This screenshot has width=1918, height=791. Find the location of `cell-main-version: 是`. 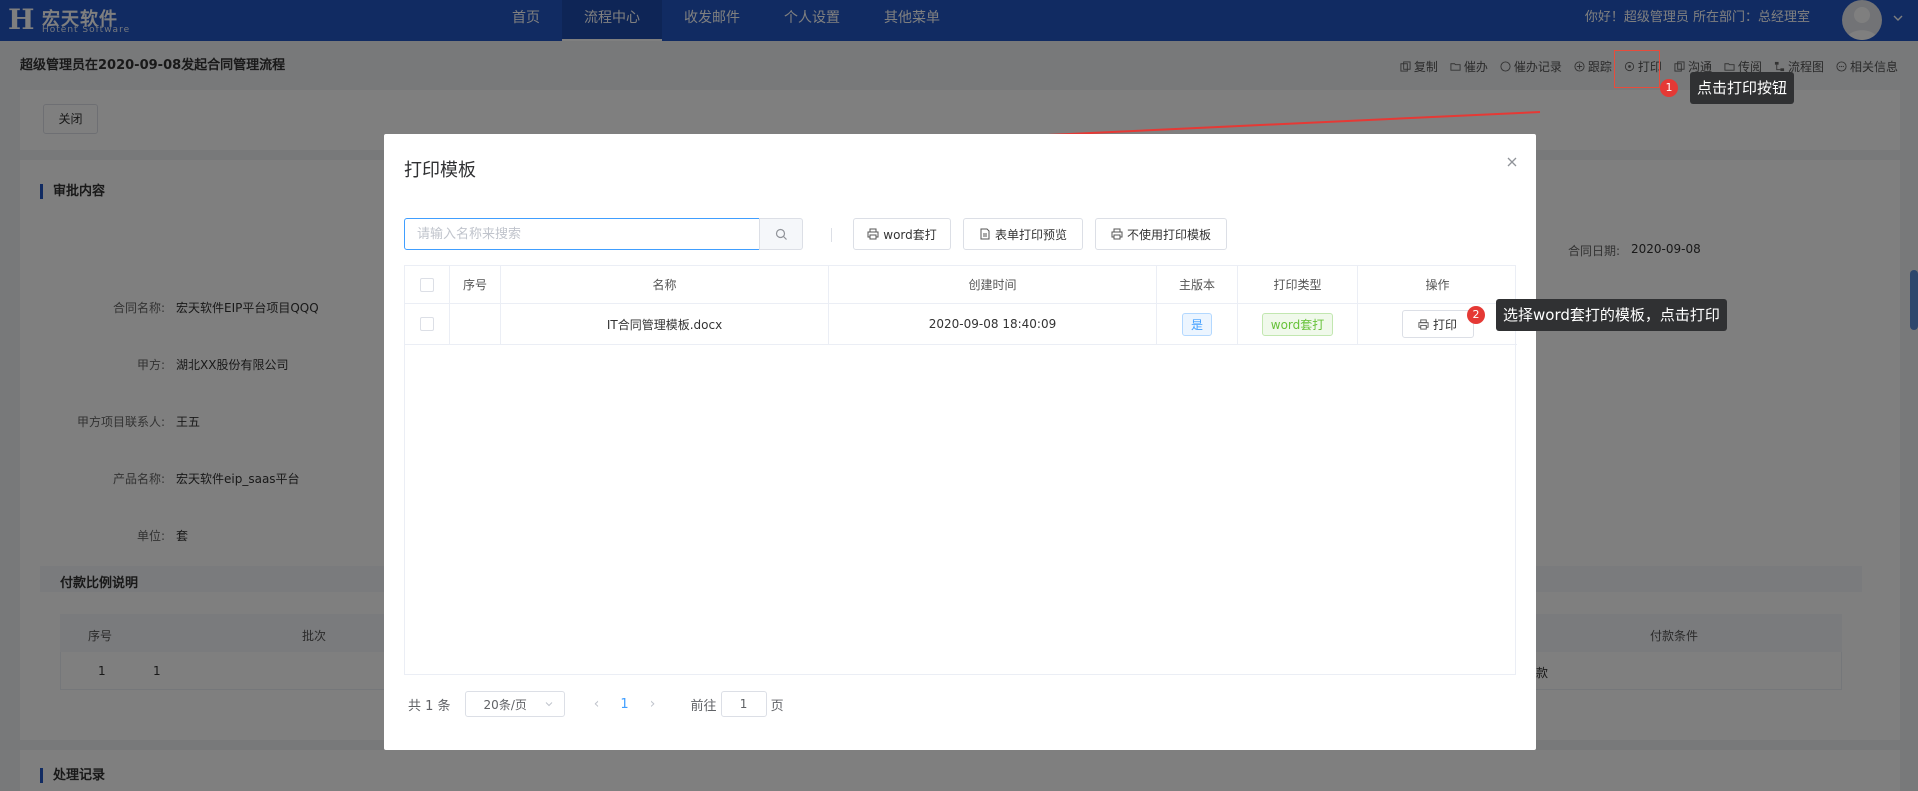

cell-main-version: 是 is located at coordinates (1197, 324).